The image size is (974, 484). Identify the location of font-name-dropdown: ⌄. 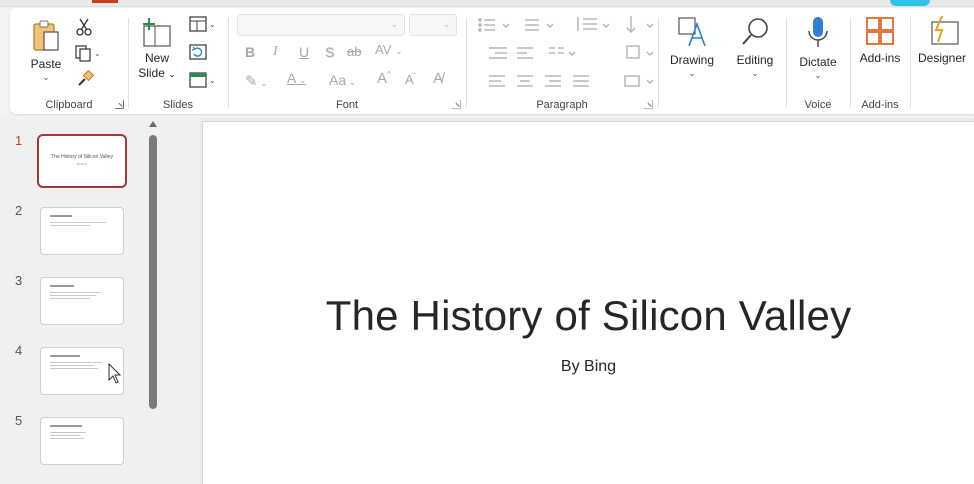
(321, 25).